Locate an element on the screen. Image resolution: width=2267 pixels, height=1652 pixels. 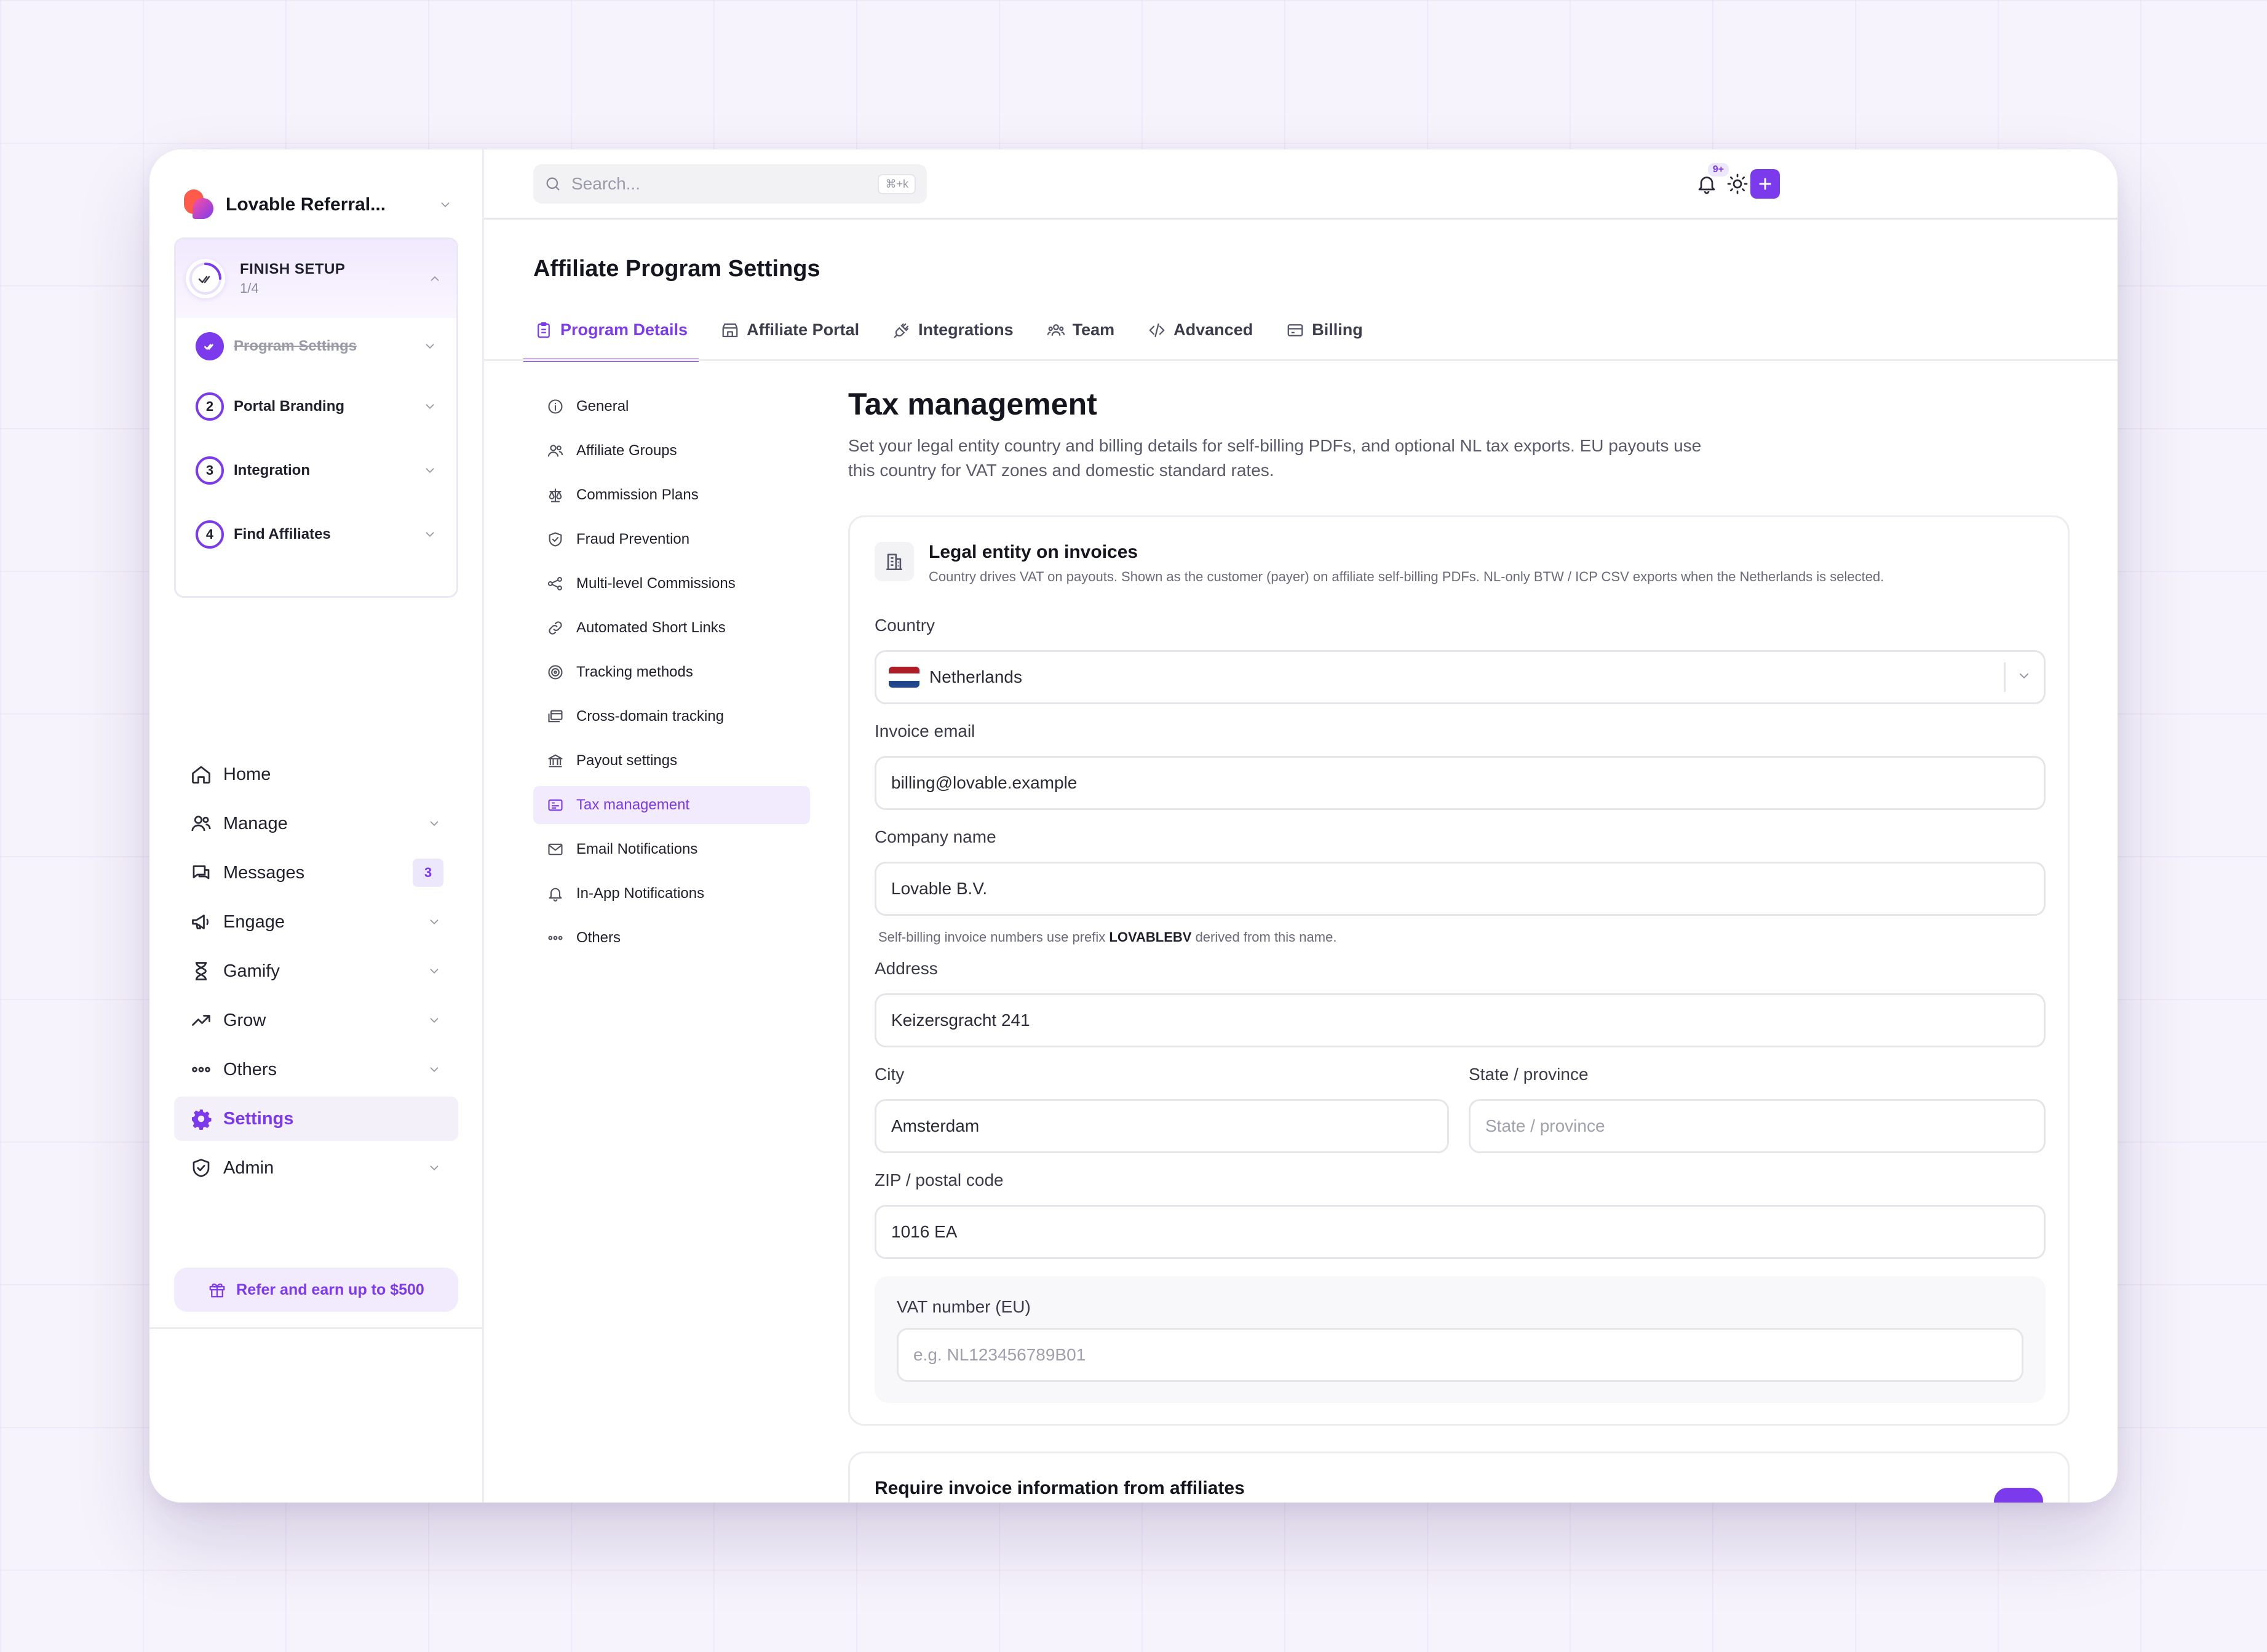
store-icon is located at coordinates (730, 330).